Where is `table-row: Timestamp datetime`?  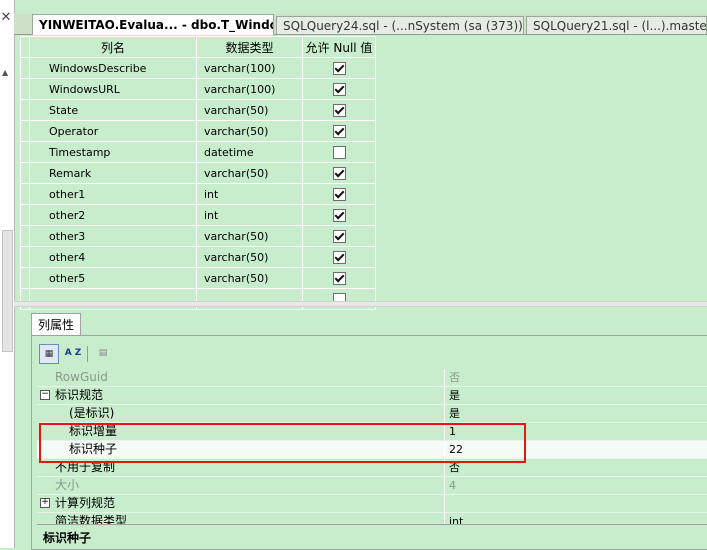 table-row: Timestamp datetime is located at coordinates (198, 152).